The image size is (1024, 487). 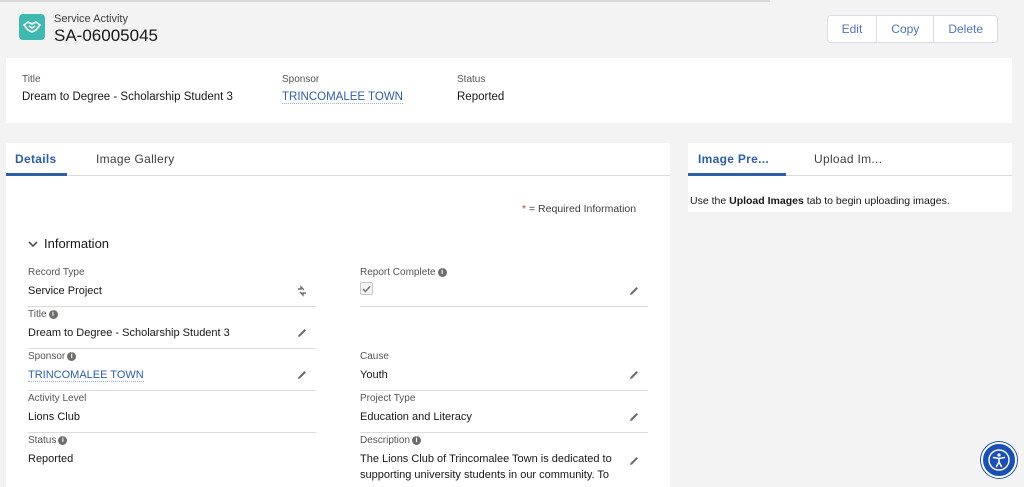 I want to click on field-report-complete: Report Complete i, so click(x=504, y=287).